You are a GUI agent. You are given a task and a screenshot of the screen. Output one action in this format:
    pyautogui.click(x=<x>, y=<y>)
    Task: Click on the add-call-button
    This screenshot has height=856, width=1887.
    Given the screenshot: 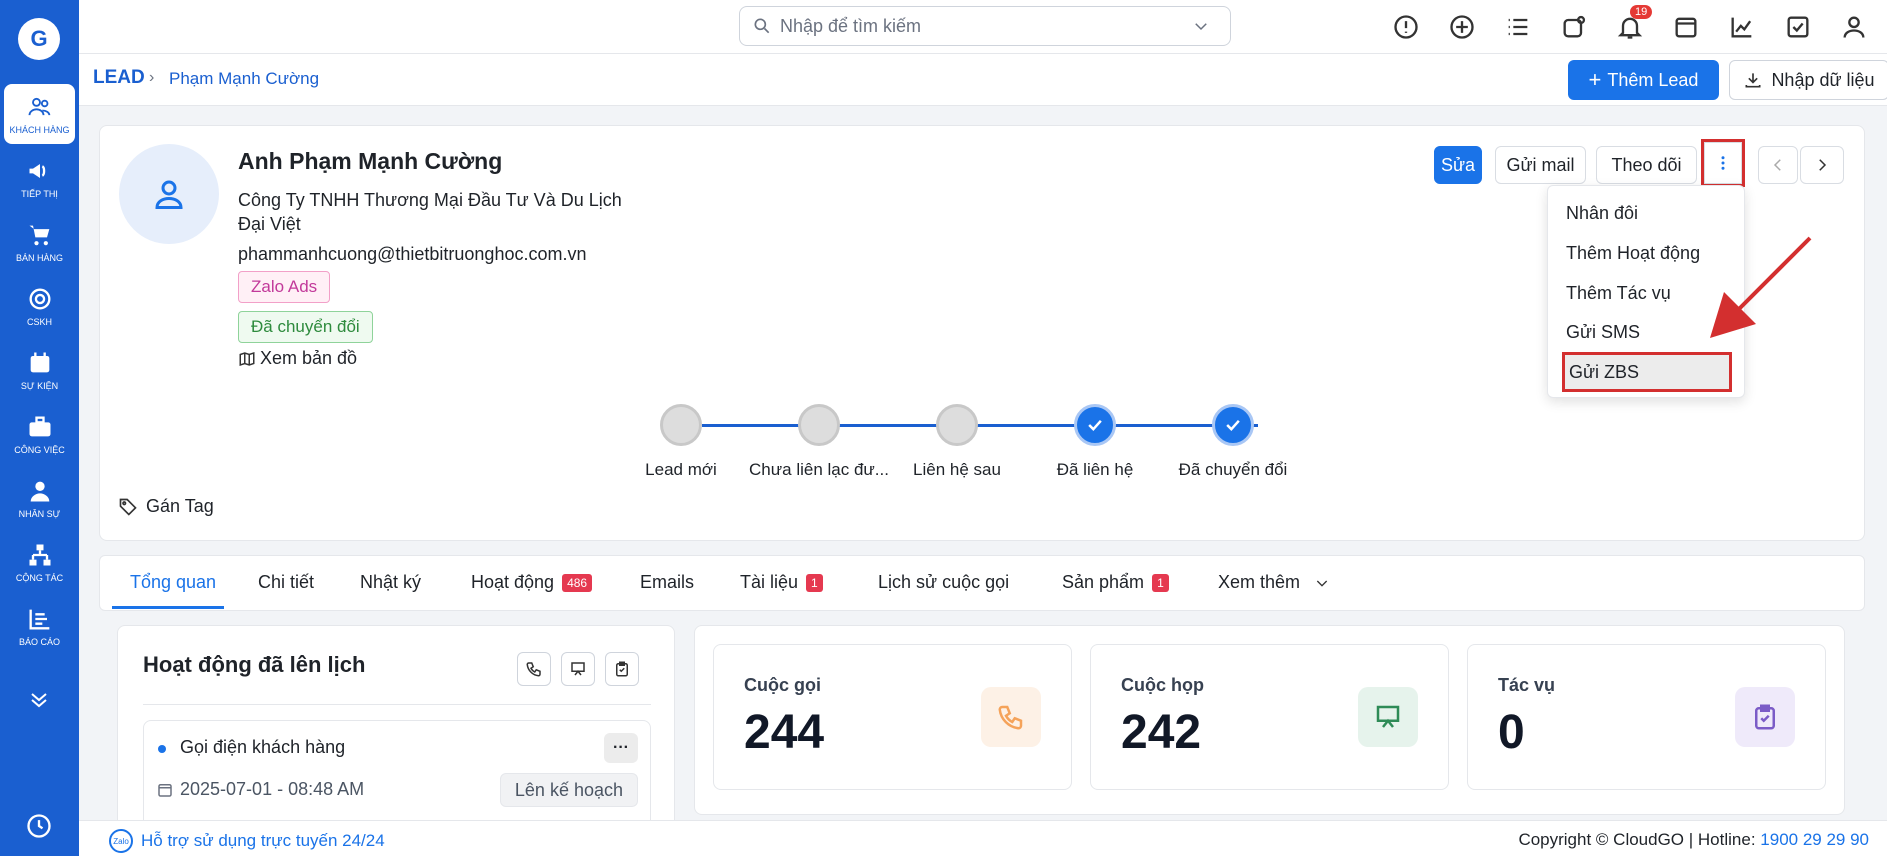 What is the action you would take?
    pyautogui.click(x=534, y=669)
    